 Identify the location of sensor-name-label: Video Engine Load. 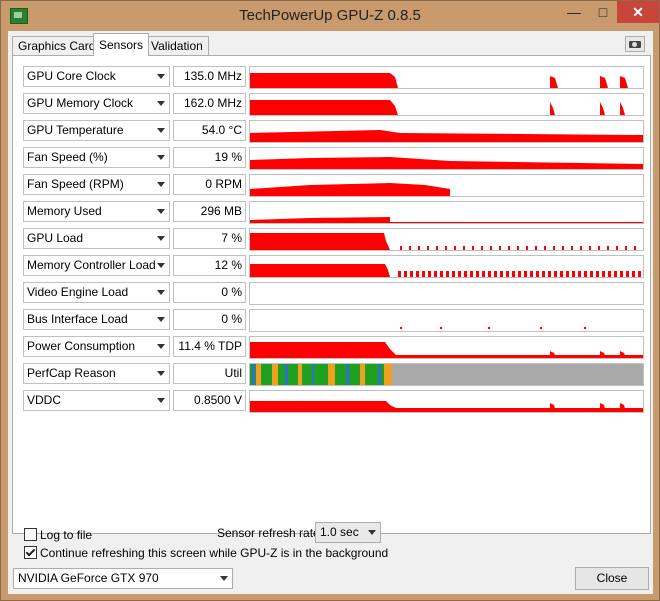
(78, 292).